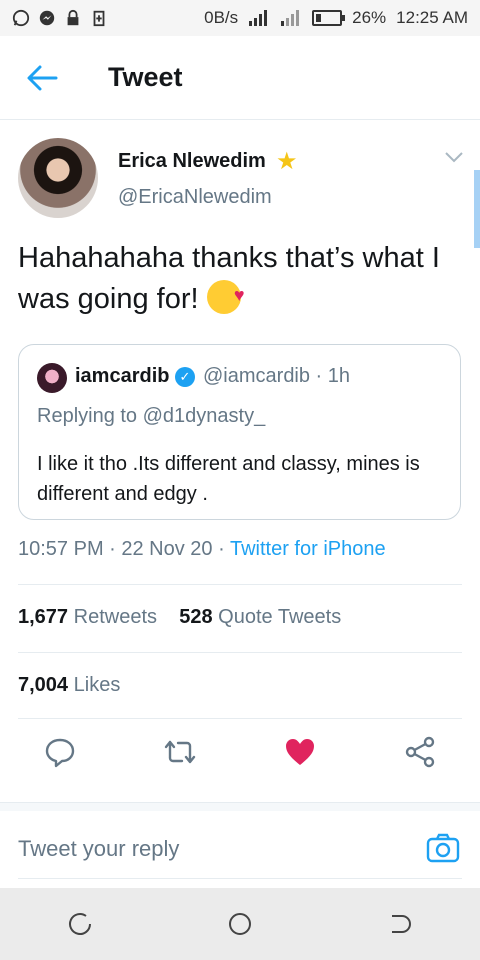  What do you see at coordinates (477, 209) in the screenshot?
I see `scrollbar` at bounding box center [477, 209].